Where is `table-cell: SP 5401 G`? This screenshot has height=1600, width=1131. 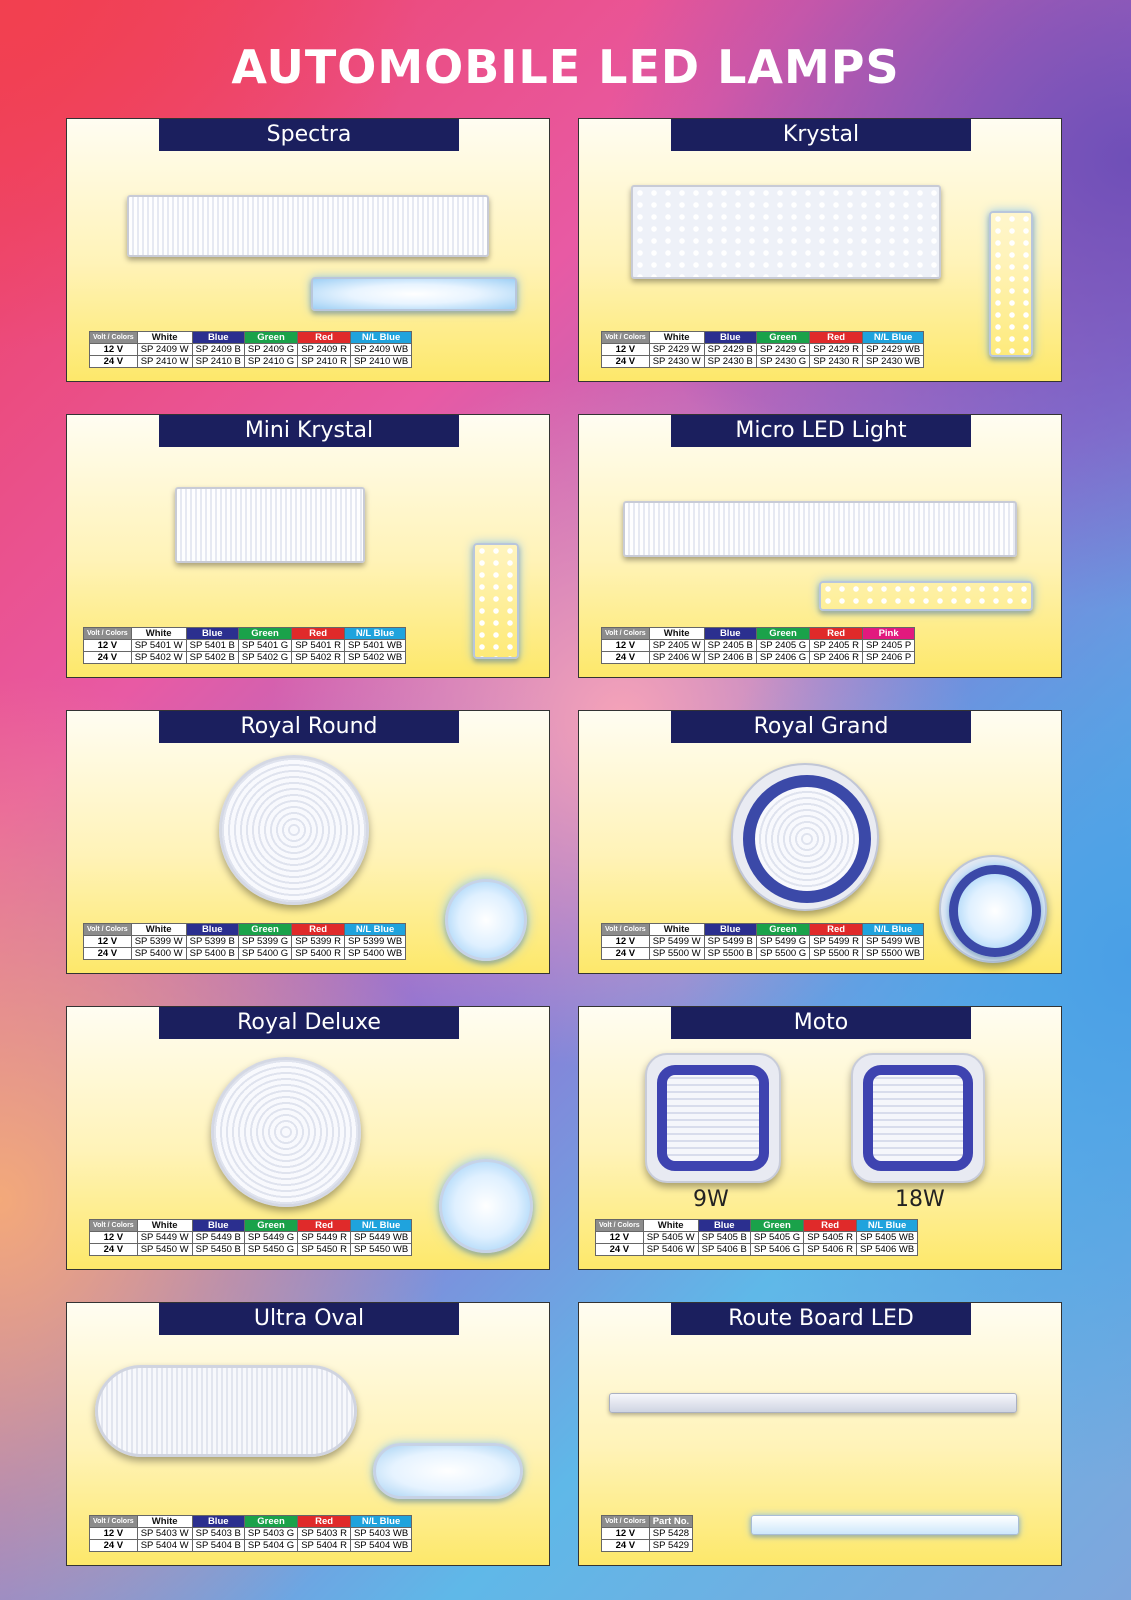 table-cell: SP 5401 G is located at coordinates (265, 645).